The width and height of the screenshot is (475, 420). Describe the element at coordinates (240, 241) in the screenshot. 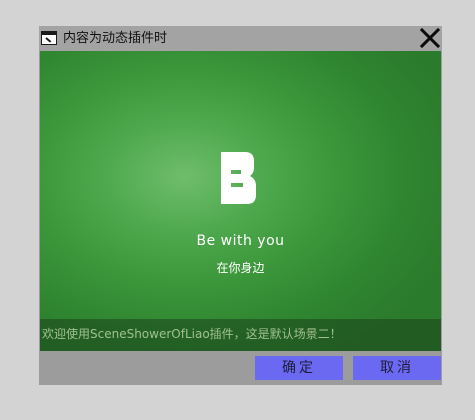

I see `tagline-english: Be with you` at that location.